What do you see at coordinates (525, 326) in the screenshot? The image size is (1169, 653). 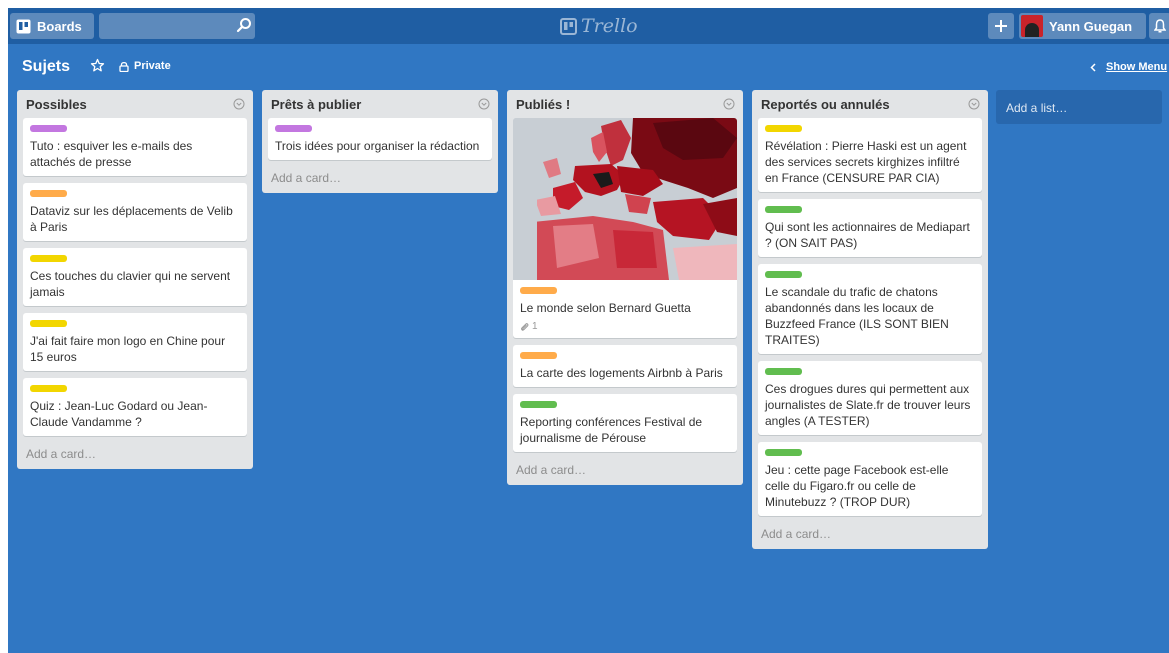 I see `paperclip-icon` at bounding box center [525, 326].